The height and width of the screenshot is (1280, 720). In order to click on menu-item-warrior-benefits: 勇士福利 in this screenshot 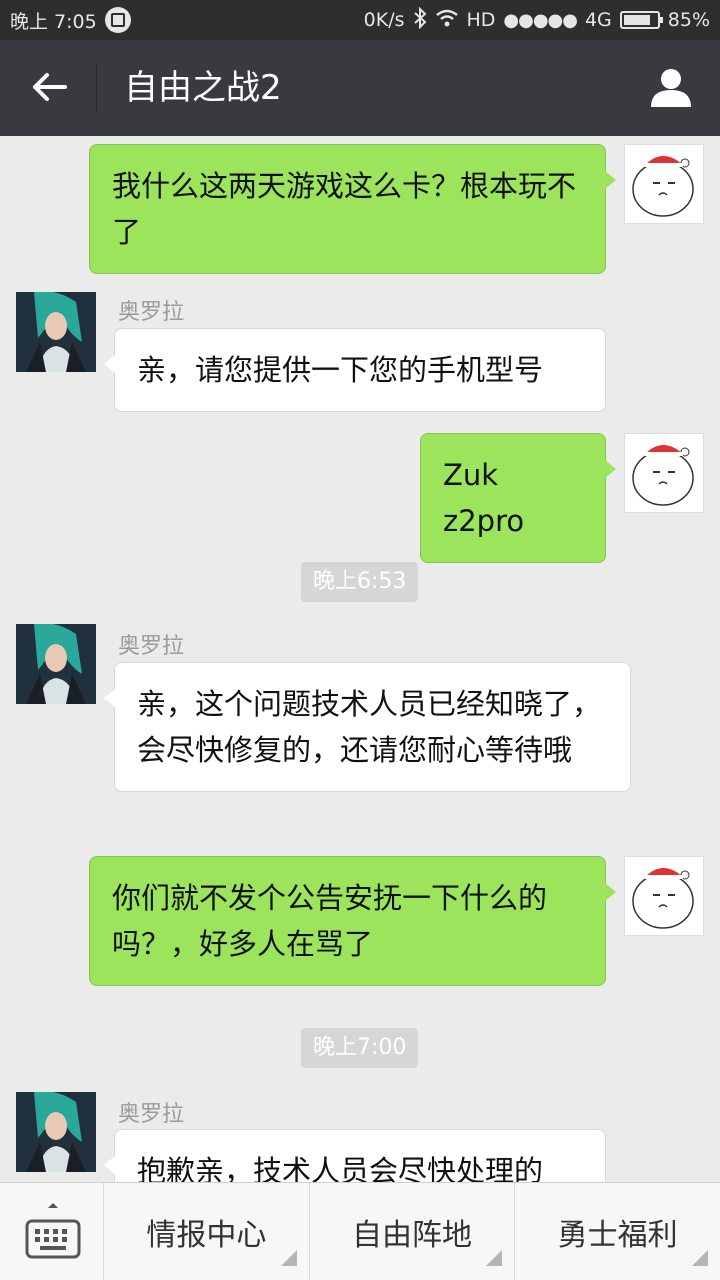, I will do `click(617, 1231)`.